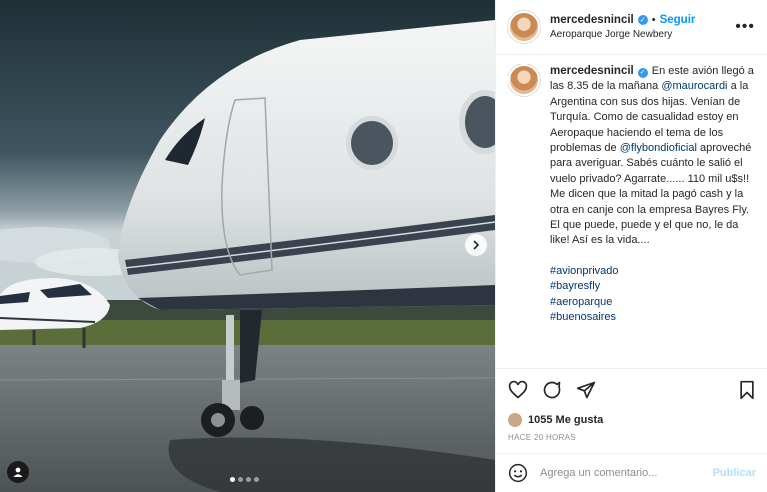 The image size is (767, 492). What do you see at coordinates (586, 390) in the screenshot?
I see `share-icon` at bounding box center [586, 390].